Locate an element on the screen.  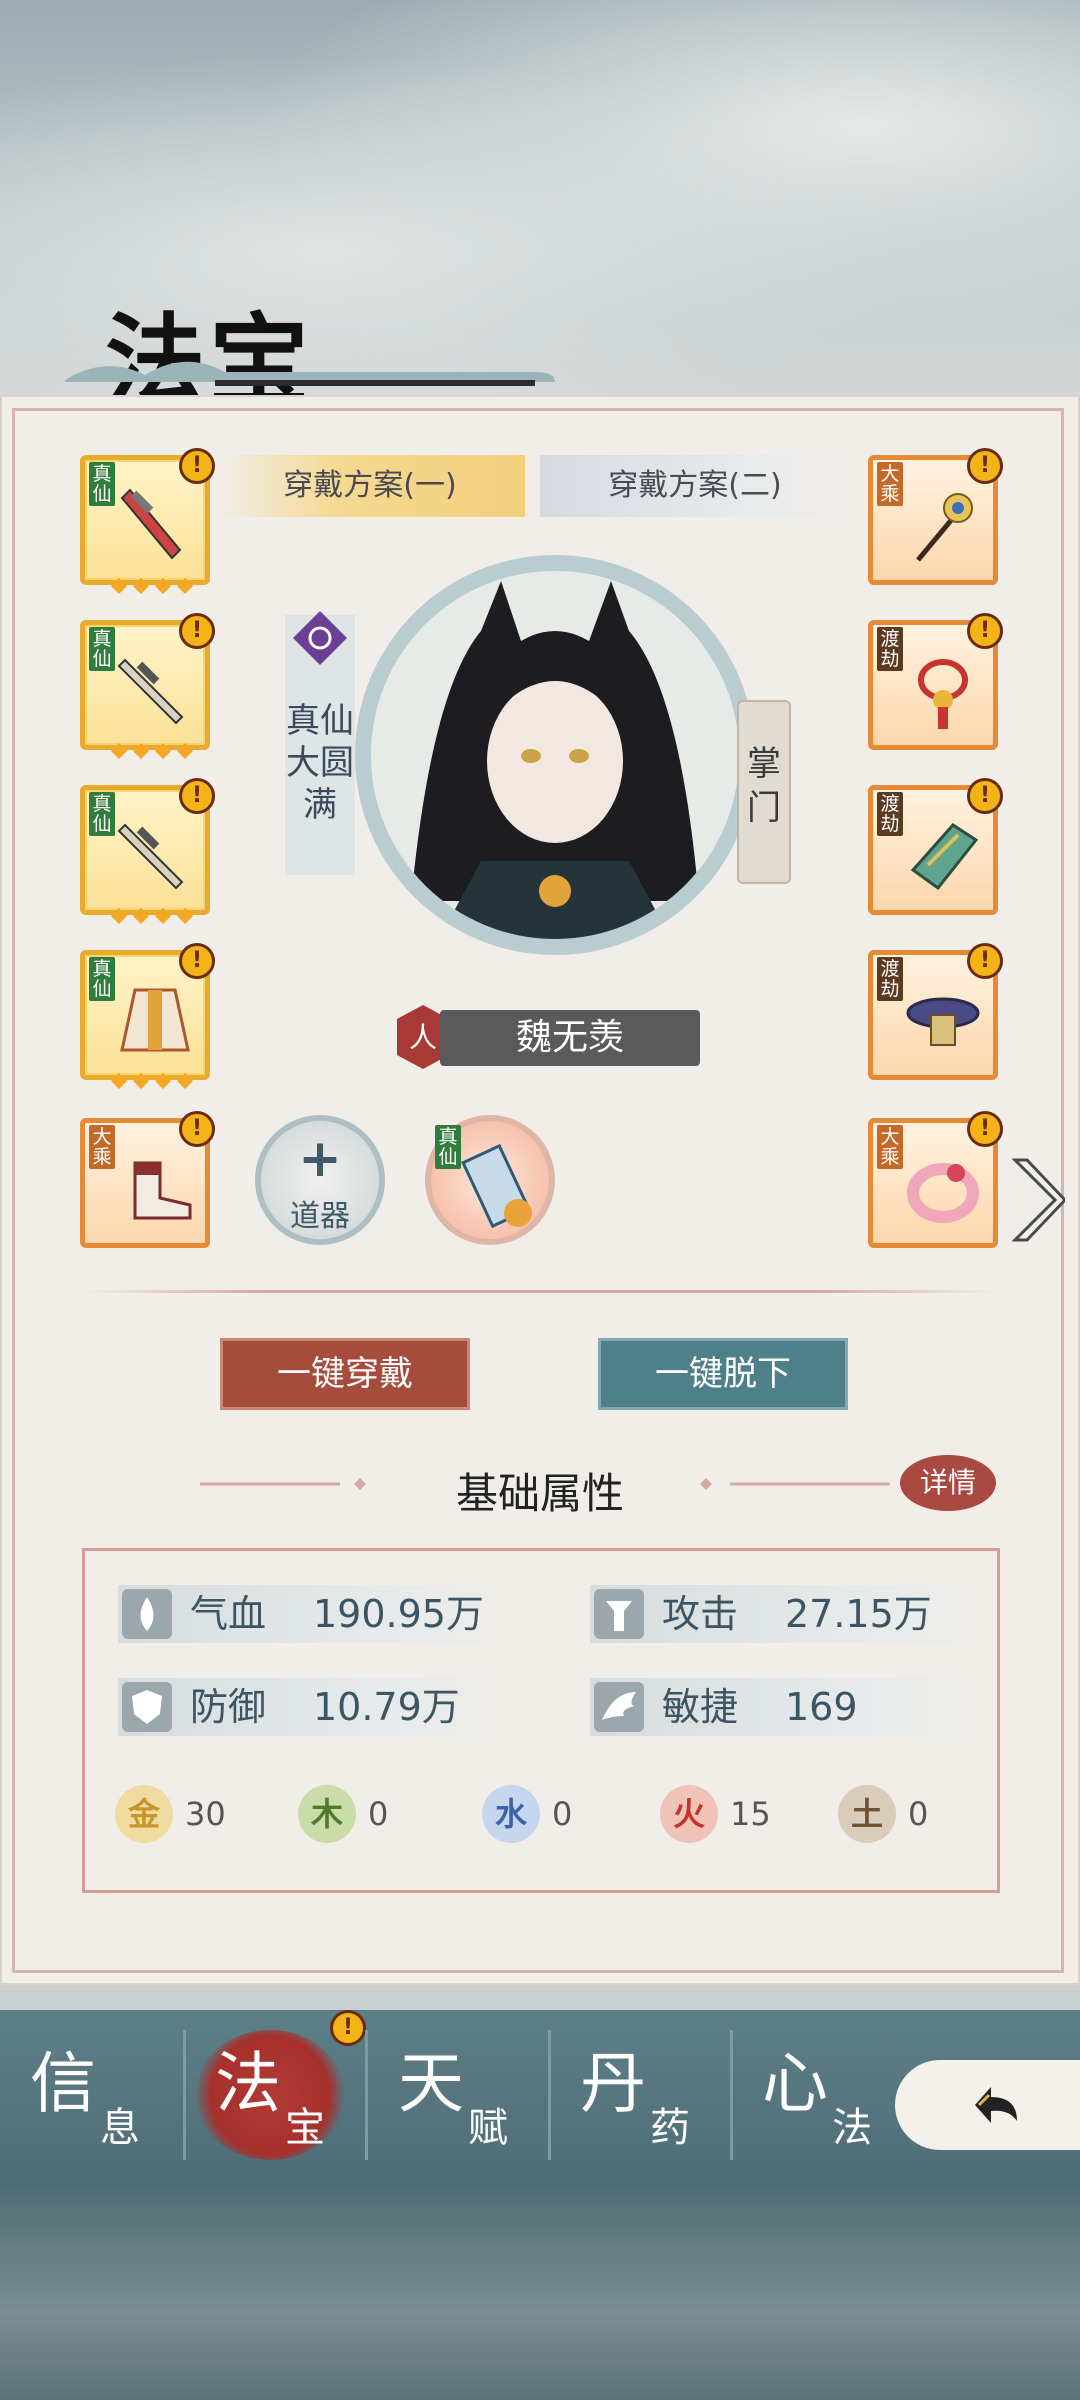
character-portrait is located at coordinates (555, 755).